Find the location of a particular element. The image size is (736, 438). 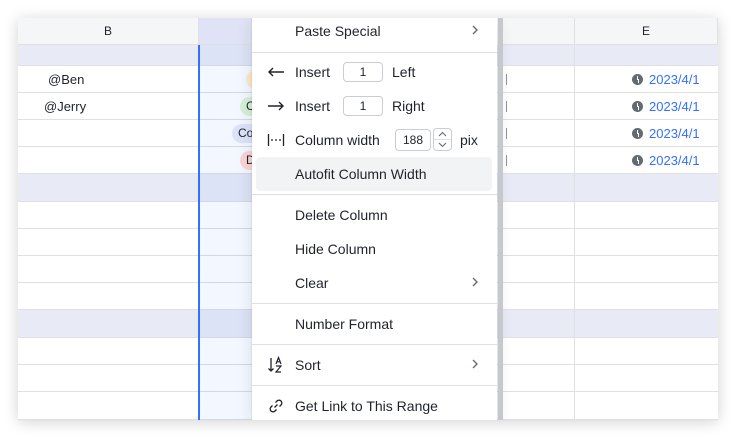

menu-item-label: Clear is located at coordinates (312, 283).